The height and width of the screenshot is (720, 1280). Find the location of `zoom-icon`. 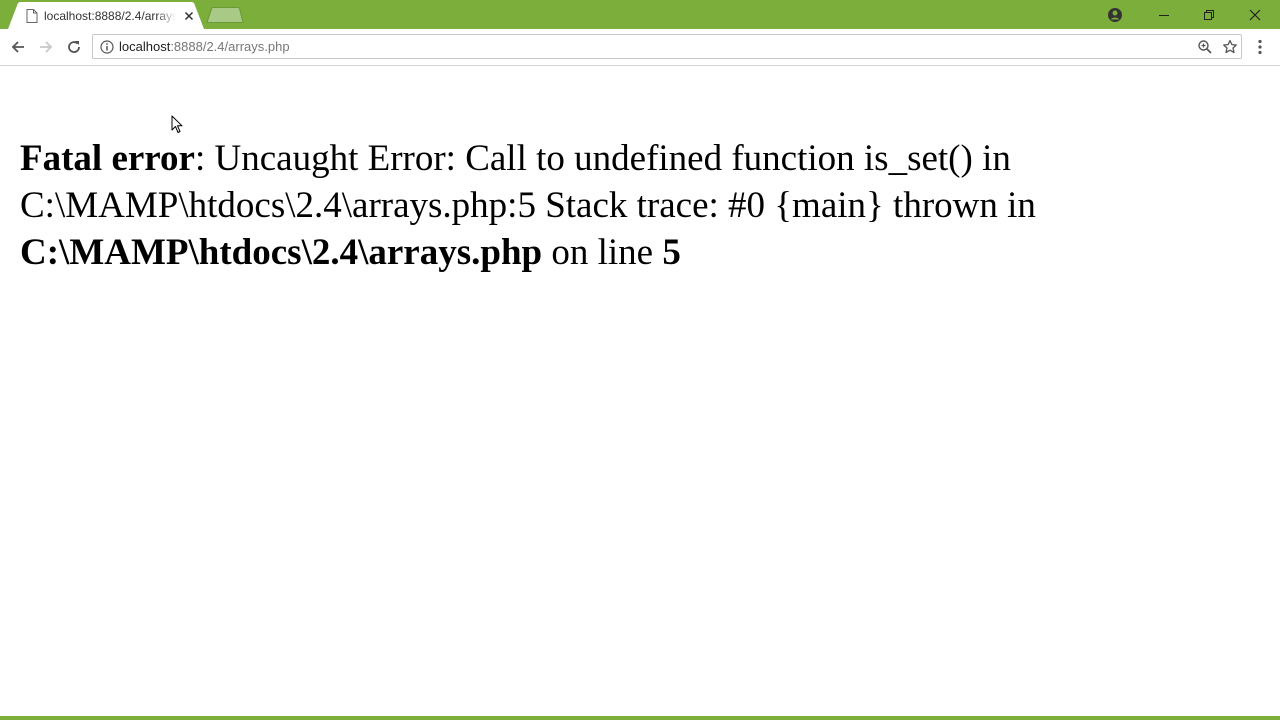

zoom-icon is located at coordinates (1205, 47).